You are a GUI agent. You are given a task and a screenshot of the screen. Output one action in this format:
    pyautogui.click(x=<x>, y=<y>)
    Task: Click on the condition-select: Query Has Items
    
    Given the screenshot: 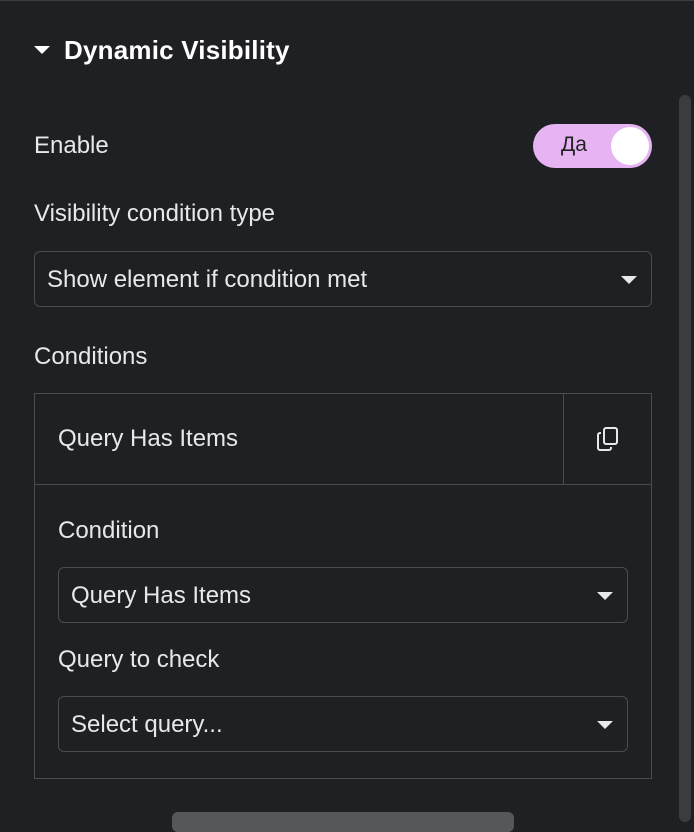 What is the action you would take?
    pyautogui.click(x=343, y=595)
    